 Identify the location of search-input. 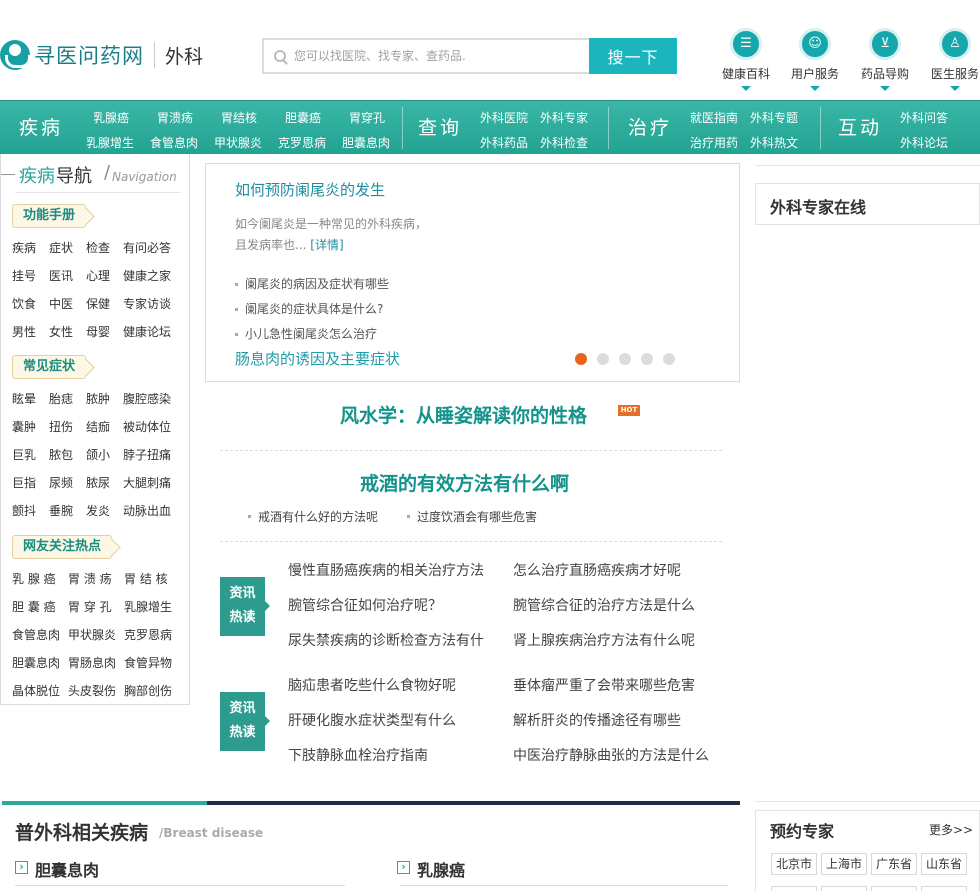
(434, 56).